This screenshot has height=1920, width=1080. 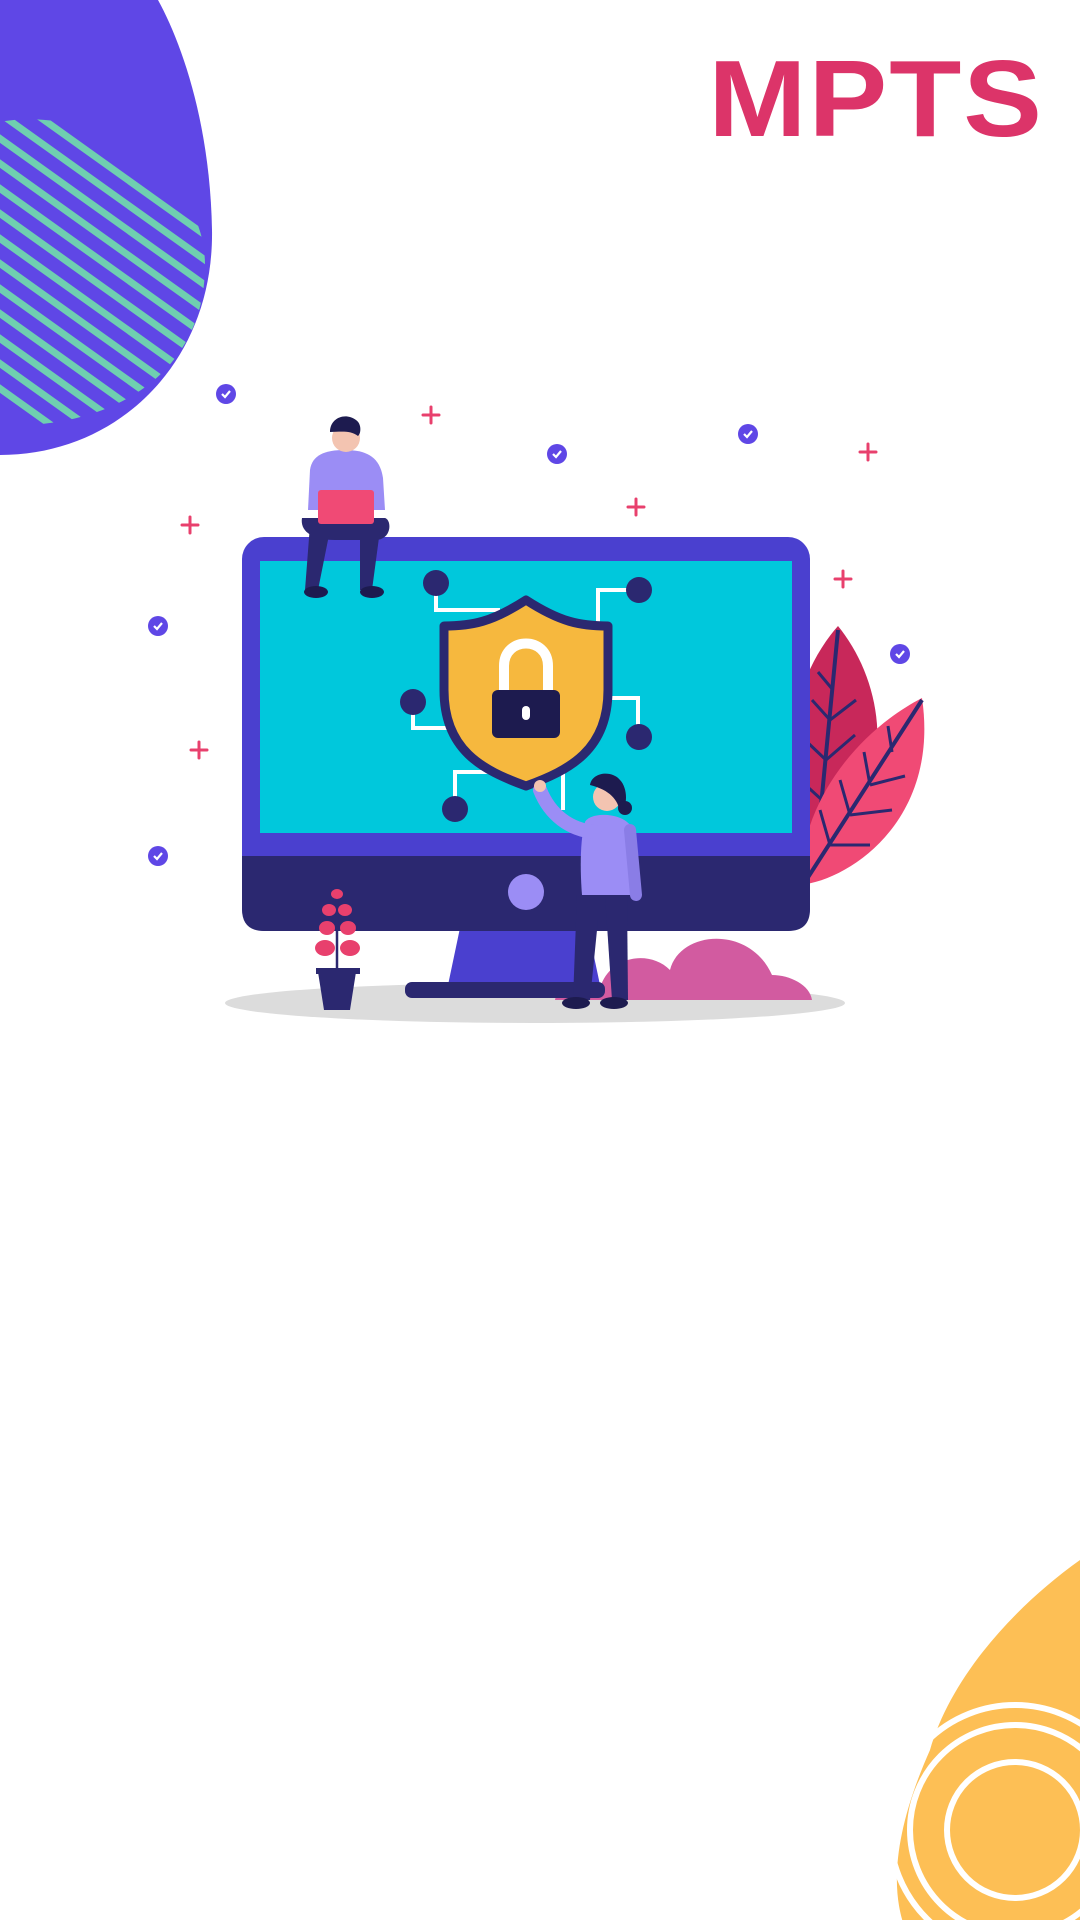 I want to click on shield-lock-icon, so click(x=526, y=693).